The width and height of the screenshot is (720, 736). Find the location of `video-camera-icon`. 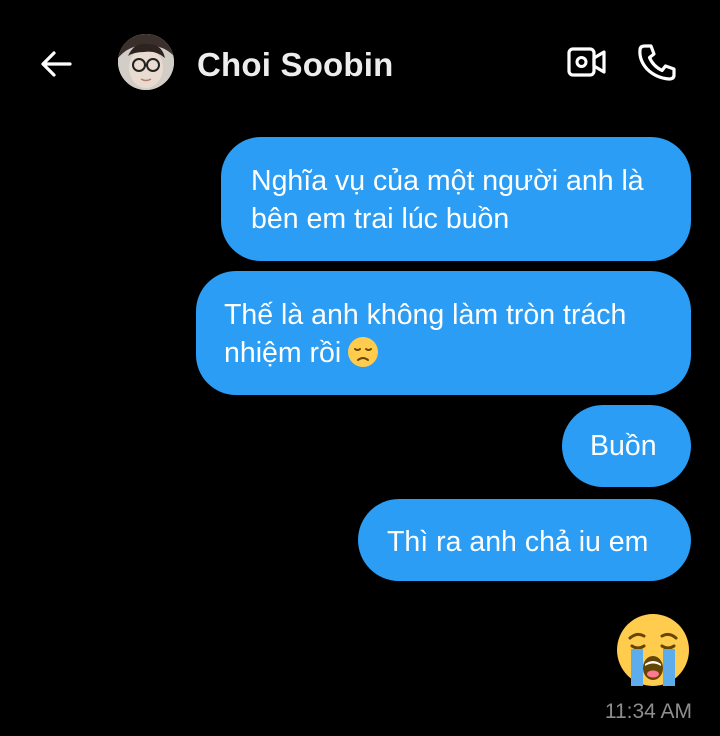

video-camera-icon is located at coordinates (586, 62).